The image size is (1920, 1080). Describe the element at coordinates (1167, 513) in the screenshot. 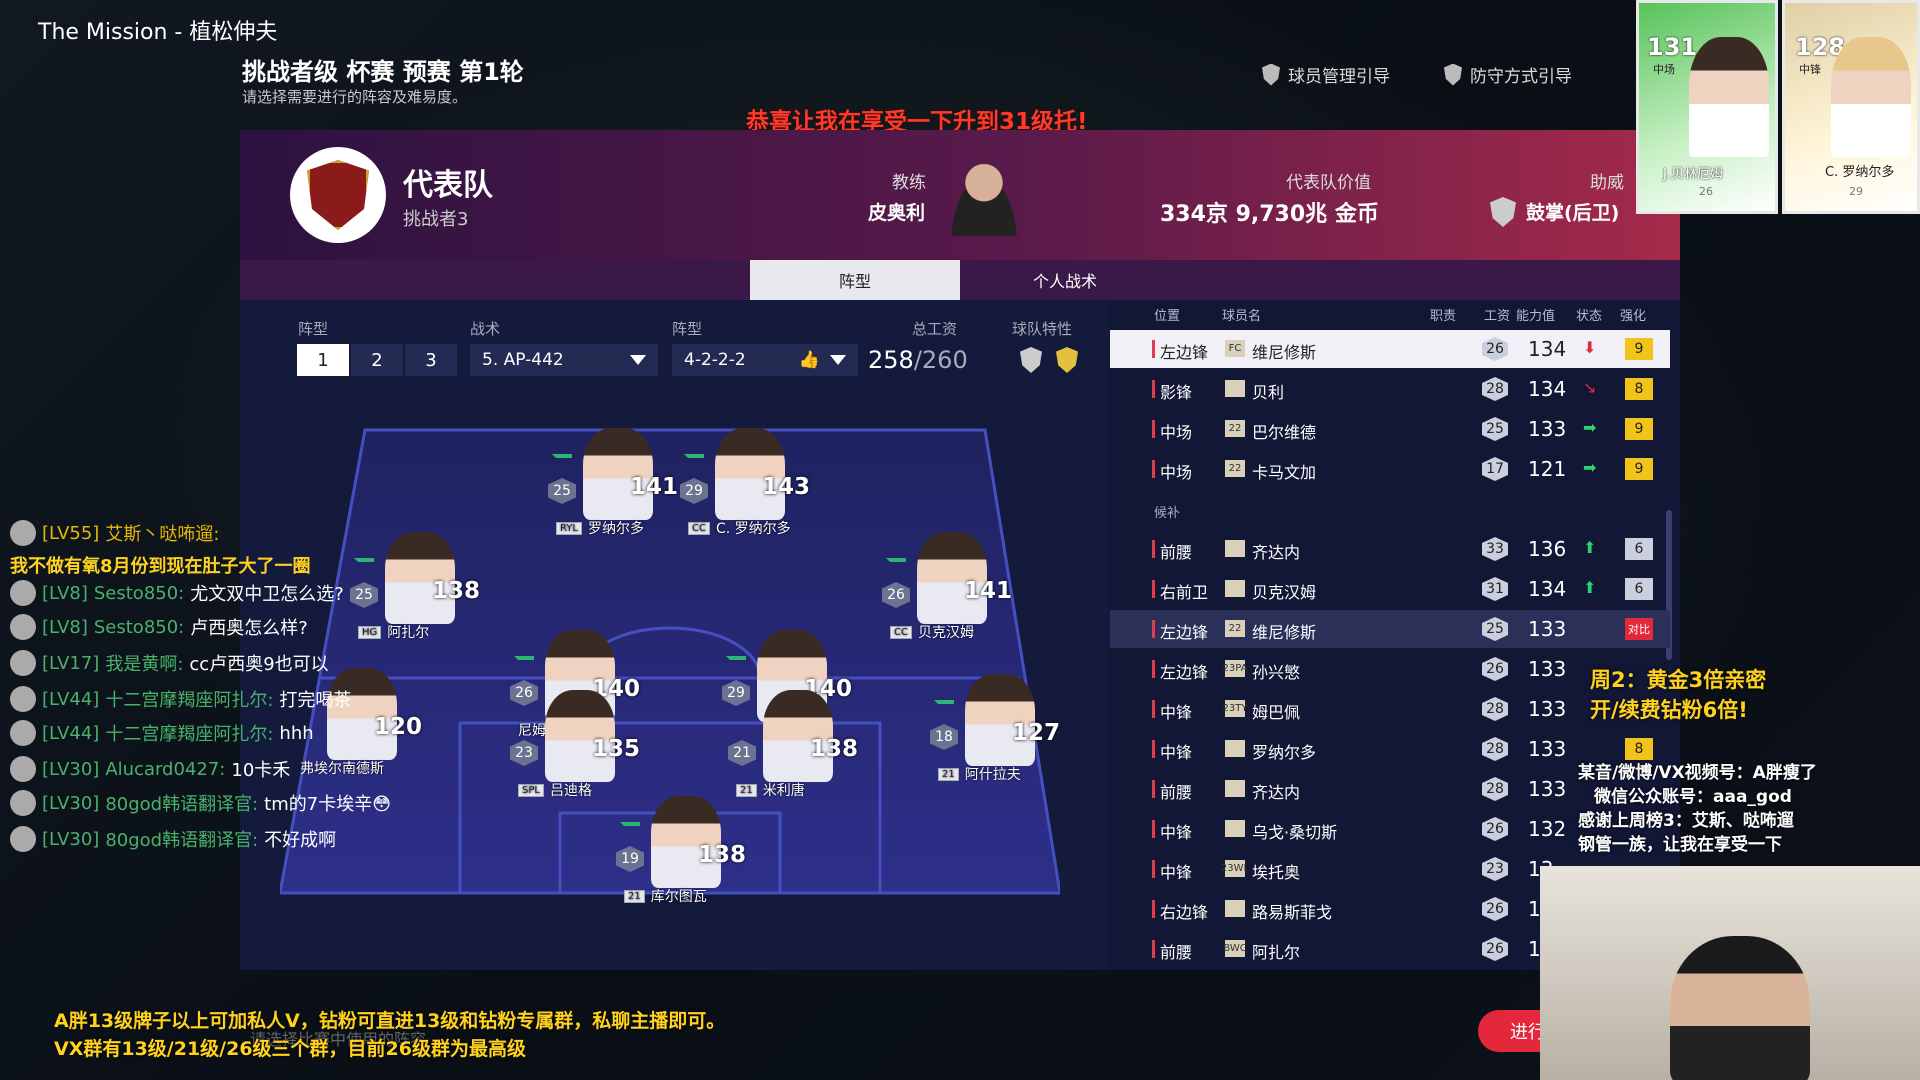

I see `subs-label: 候补` at that location.